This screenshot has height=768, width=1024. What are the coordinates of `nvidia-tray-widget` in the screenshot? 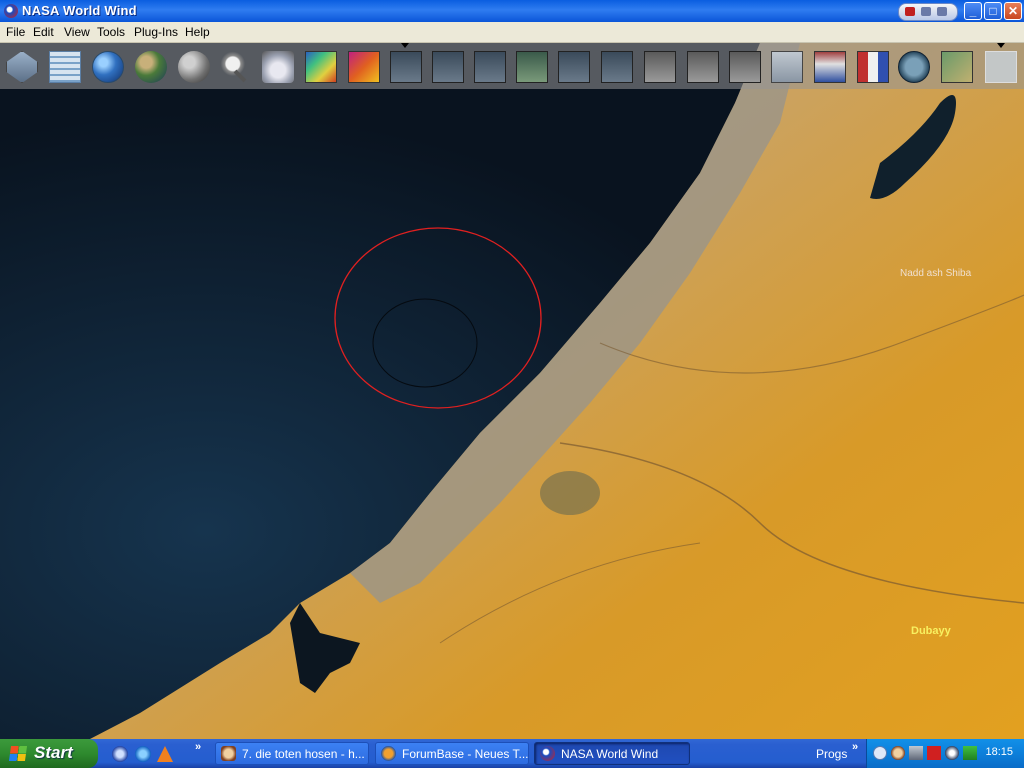 It's located at (928, 12).